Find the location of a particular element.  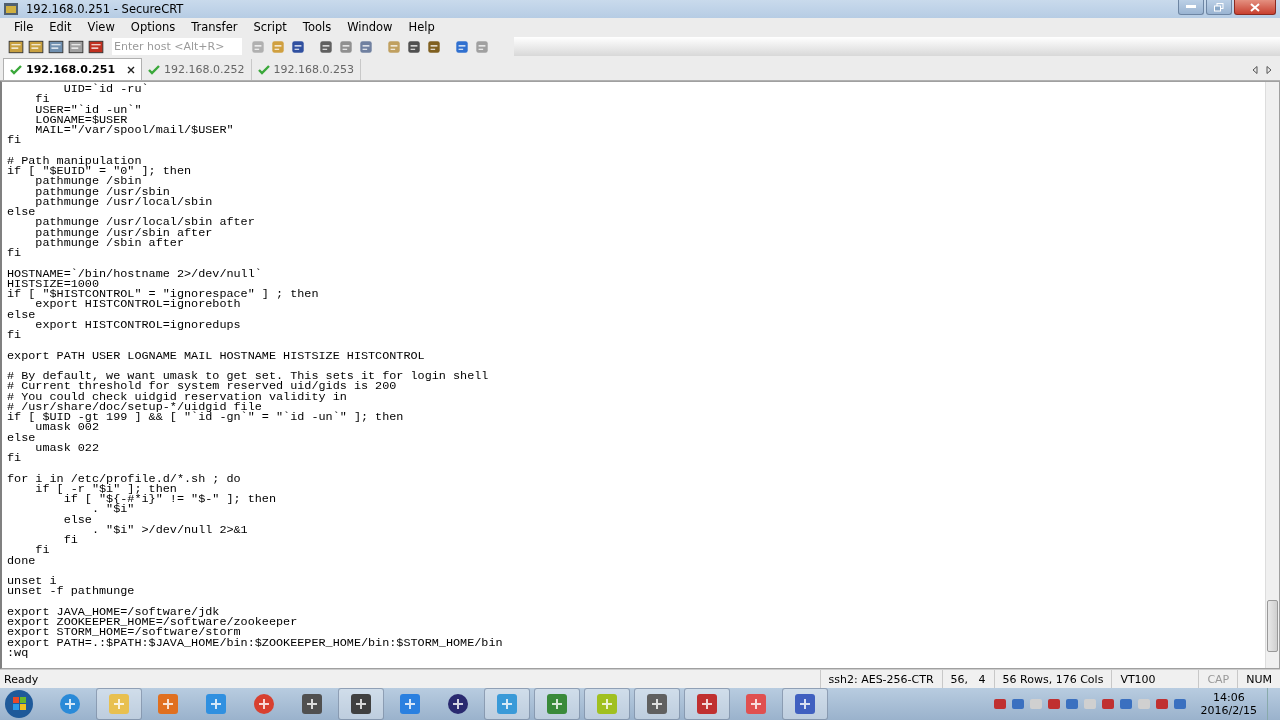

terminal-line: if [ "$EUID" = "0" ]; then is located at coordinates (100, 171).